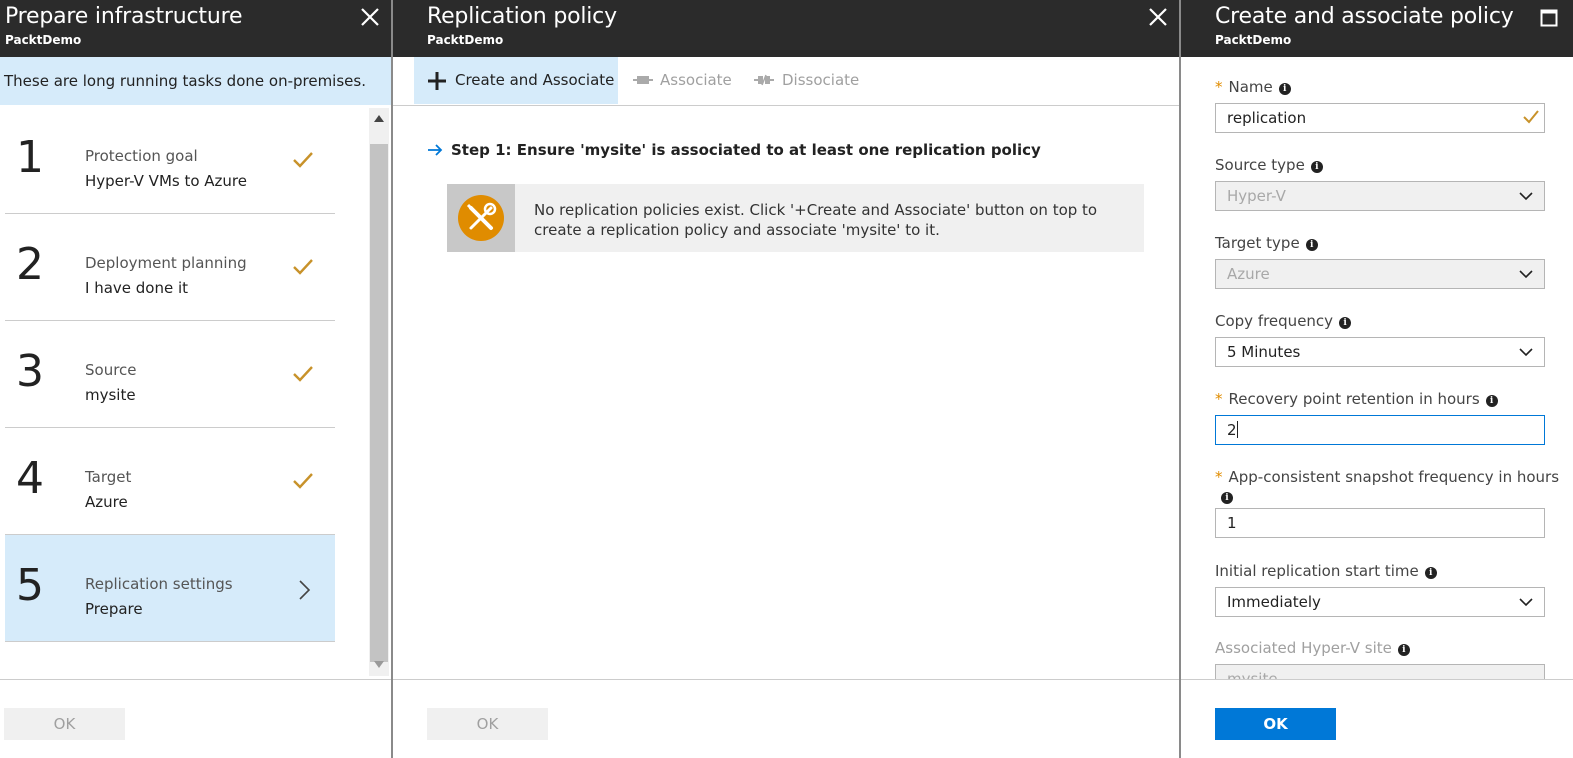 Image resolution: width=1573 pixels, height=758 pixels. What do you see at coordinates (1356, 399) in the screenshot?
I see `recovery-retention-label: * Recovery point retention in hours i` at bounding box center [1356, 399].